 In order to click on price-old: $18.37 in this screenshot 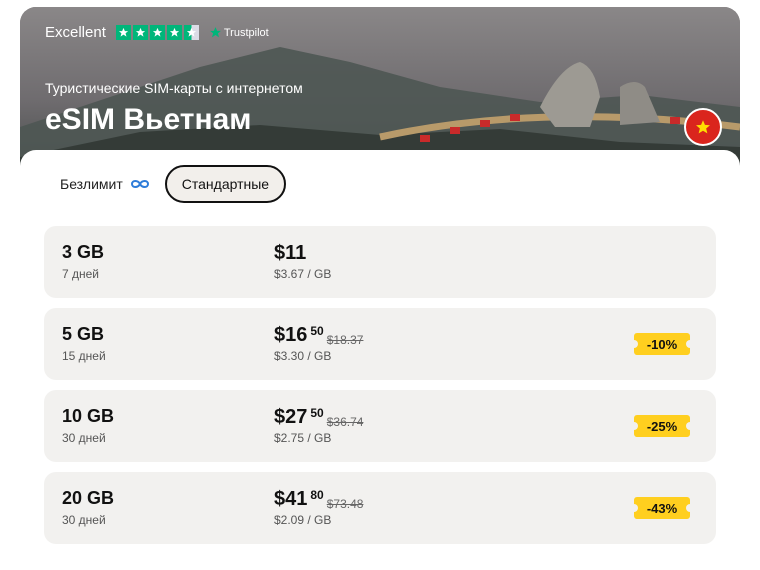, I will do `click(345, 340)`.